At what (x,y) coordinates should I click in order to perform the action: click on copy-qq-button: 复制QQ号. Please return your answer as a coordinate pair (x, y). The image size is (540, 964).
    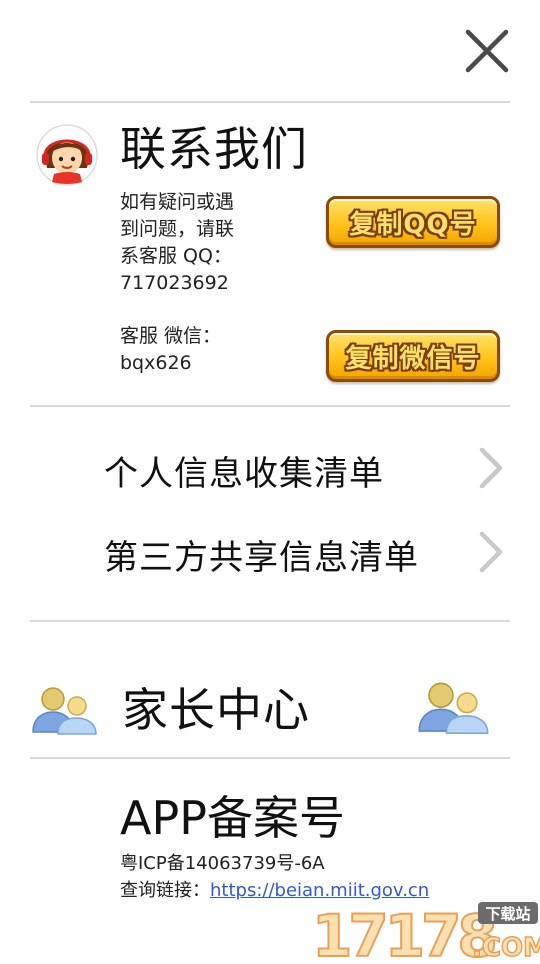
    Looking at the image, I should click on (413, 222).